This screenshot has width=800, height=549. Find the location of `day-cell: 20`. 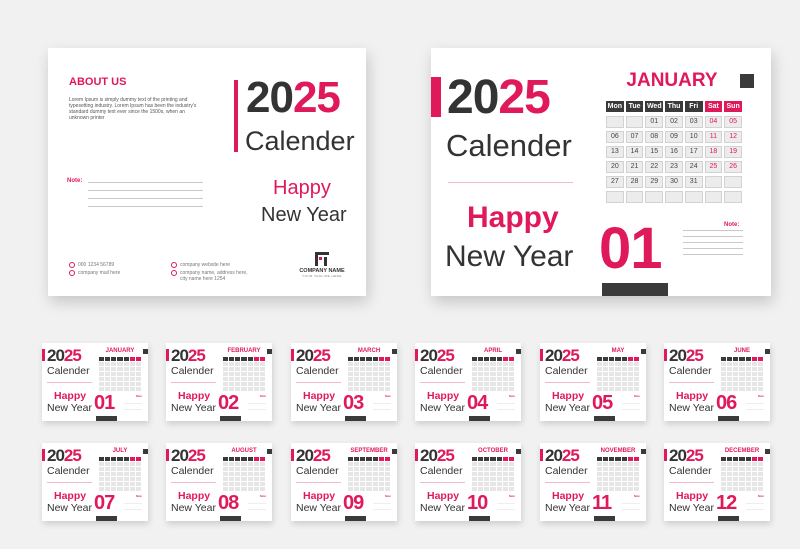

day-cell: 20 is located at coordinates (615, 167).